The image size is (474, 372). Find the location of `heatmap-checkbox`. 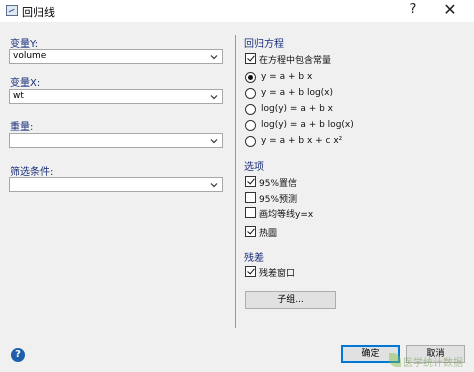

heatmap-checkbox is located at coordinates (250, 231).